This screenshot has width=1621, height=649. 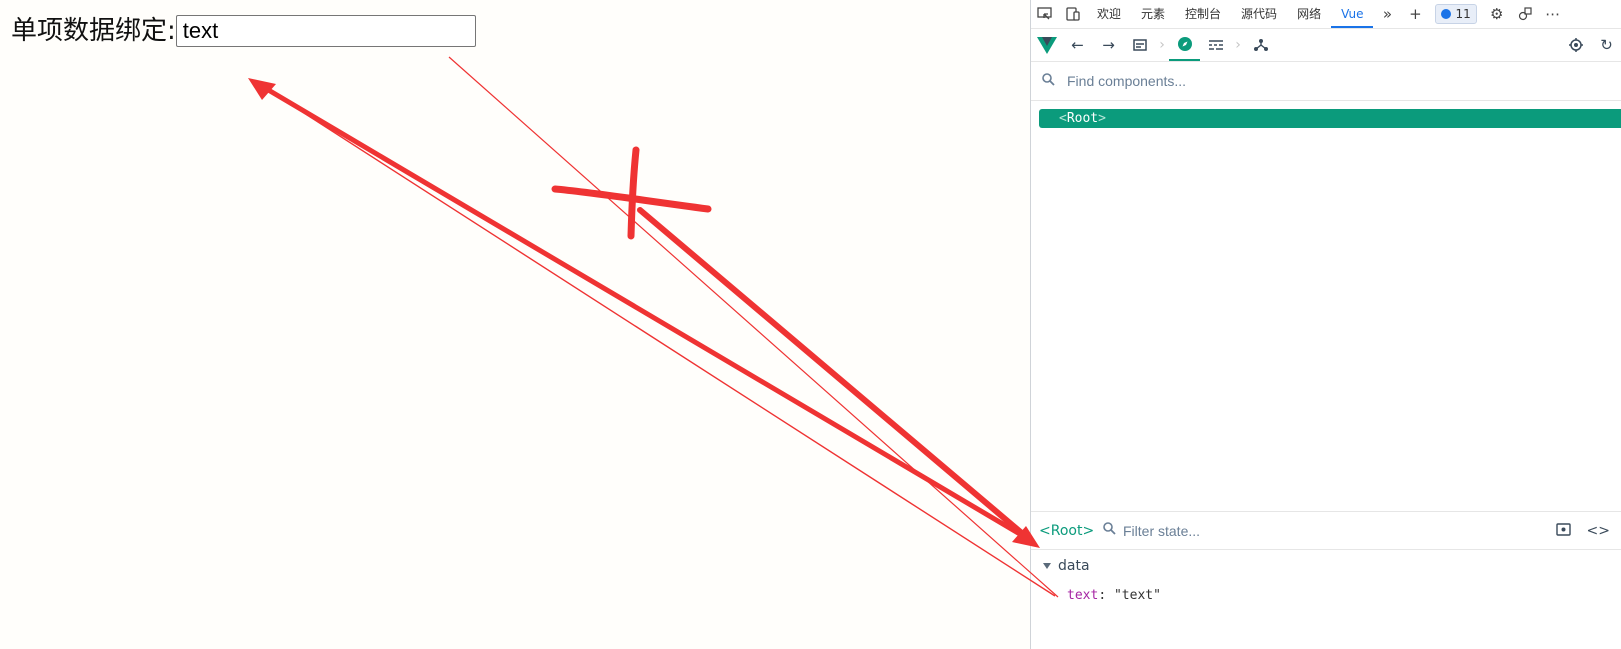 I want to click on tab-console: 控制台, so click(x=1203, y=14).